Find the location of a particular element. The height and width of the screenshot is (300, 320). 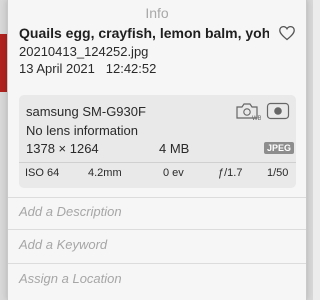

exif-shutter-speed: 1/50 is located at coordinates (278, 173).